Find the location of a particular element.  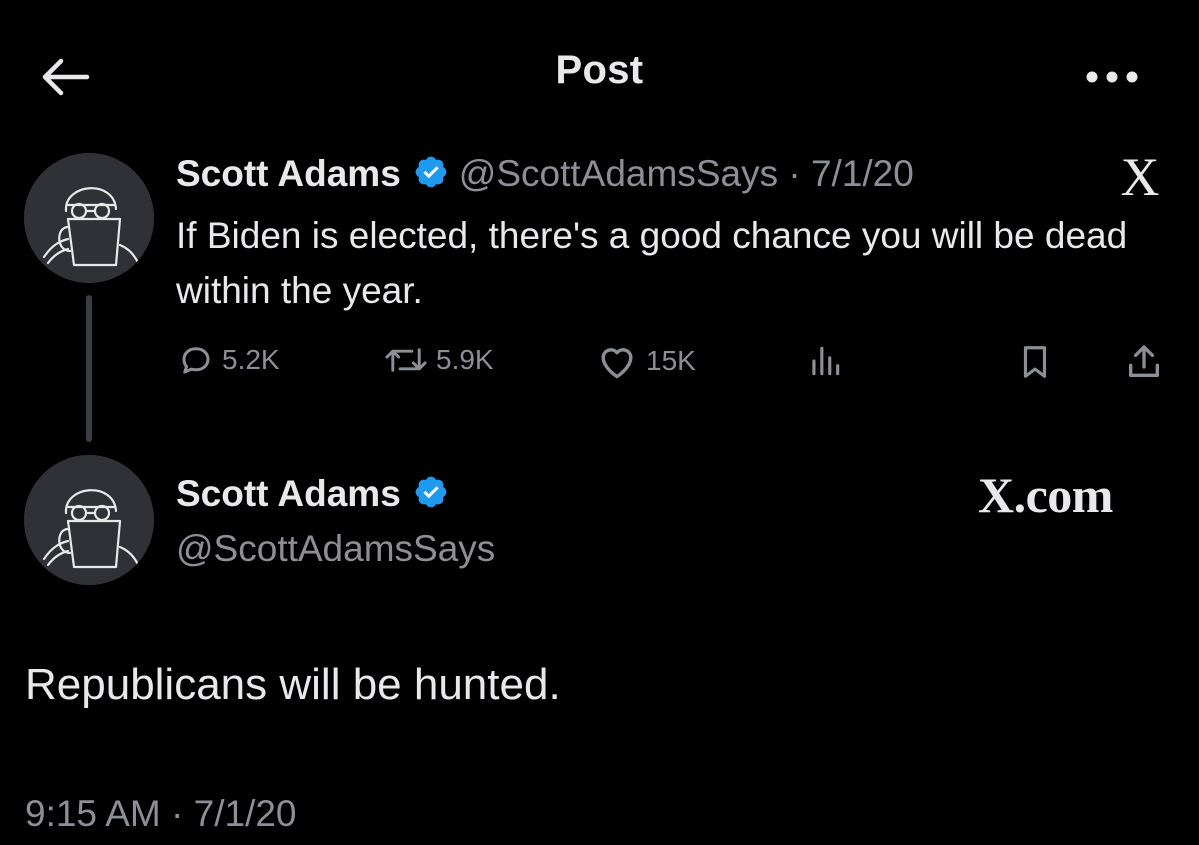

main-tweet-author: Scott Adams is located at coordinates (312, 494).